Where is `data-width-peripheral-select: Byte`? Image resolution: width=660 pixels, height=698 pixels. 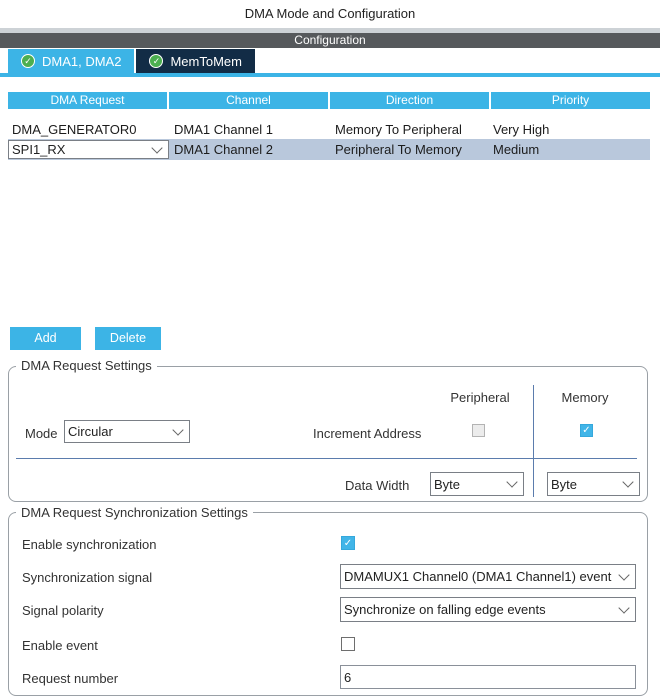
data-width-peripheral-select: Byte is located at coordinates (477, 484).